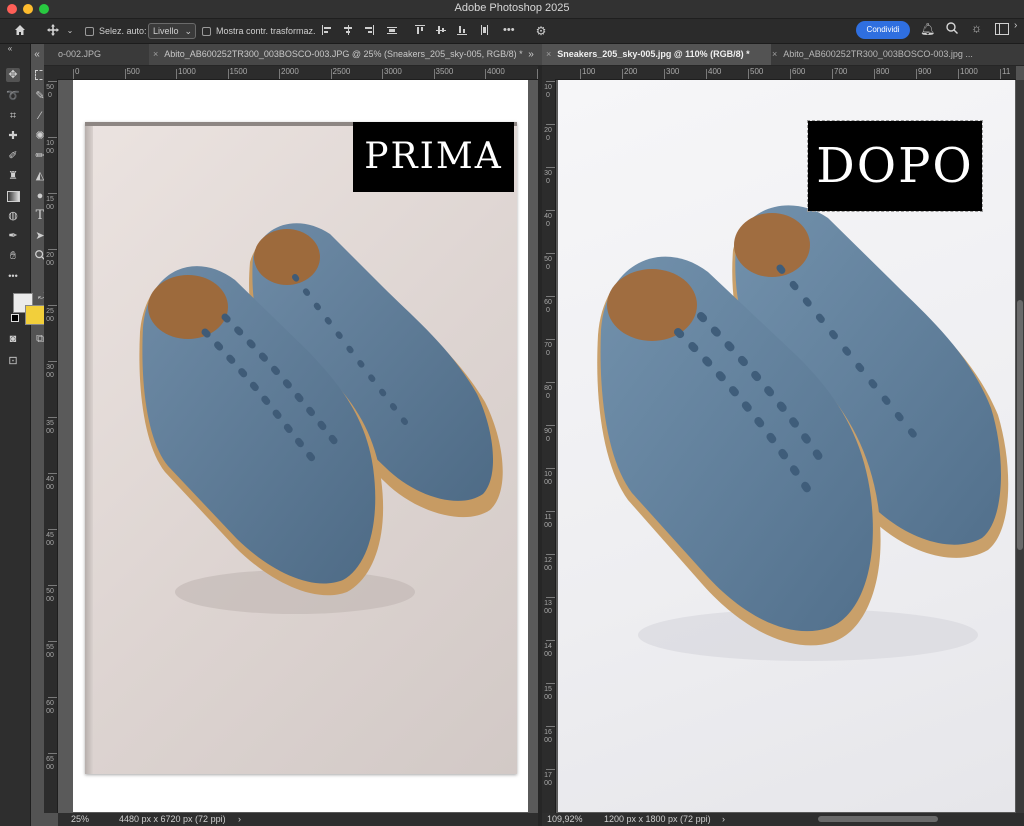 The image size is (1024, 826). I want to click on align-top-icon, so click(420, 30).